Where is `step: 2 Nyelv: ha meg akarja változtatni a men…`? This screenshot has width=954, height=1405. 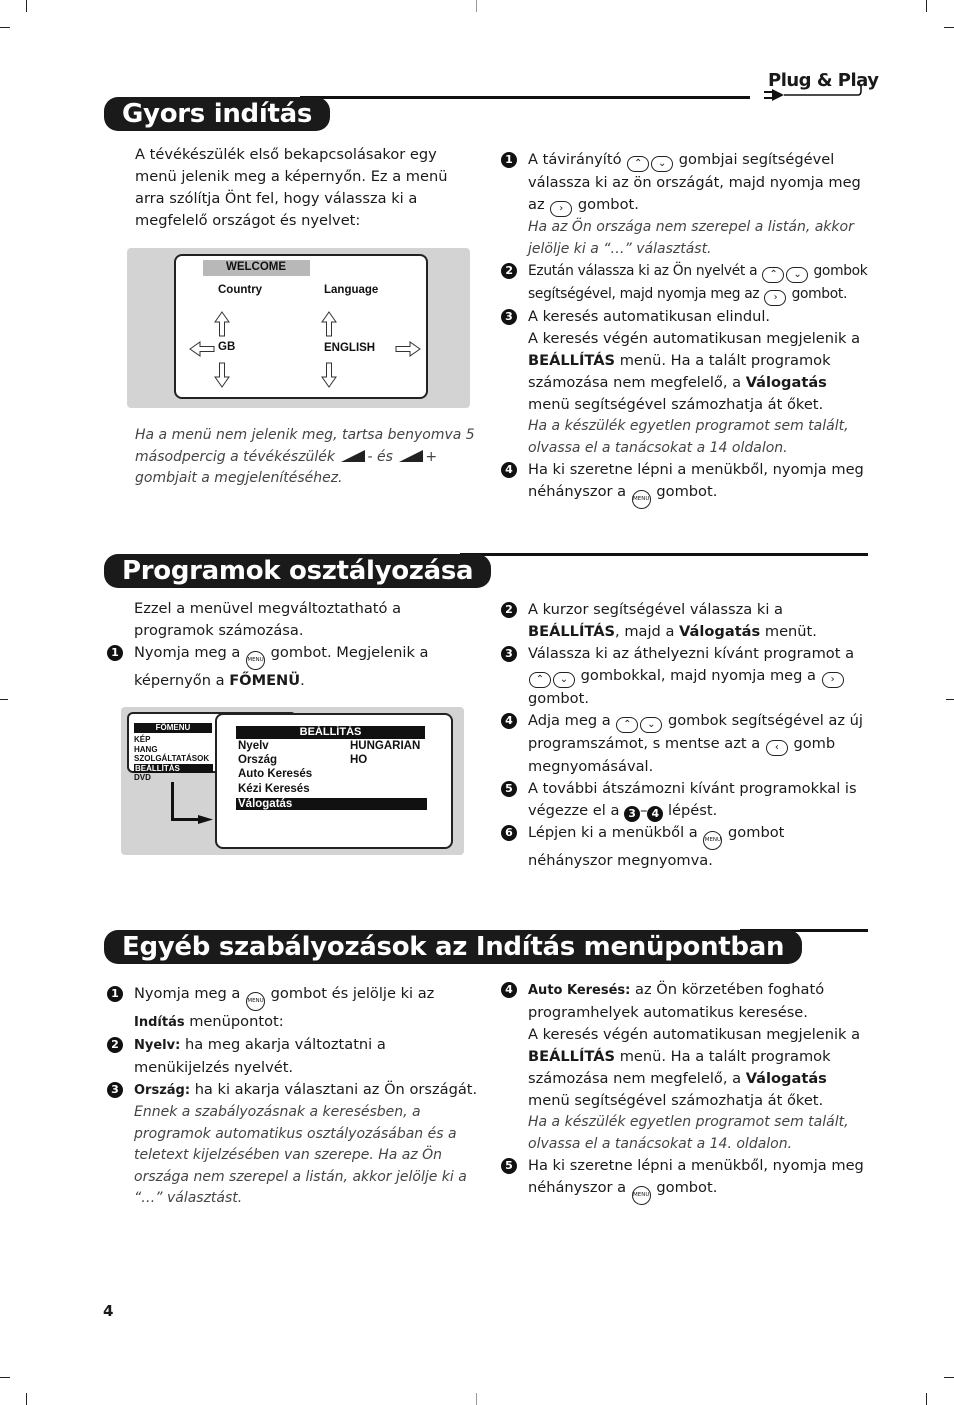 step: 2 Nyelv: ha meg akarja változtatni a men… is located at coordinates (293, 1056).